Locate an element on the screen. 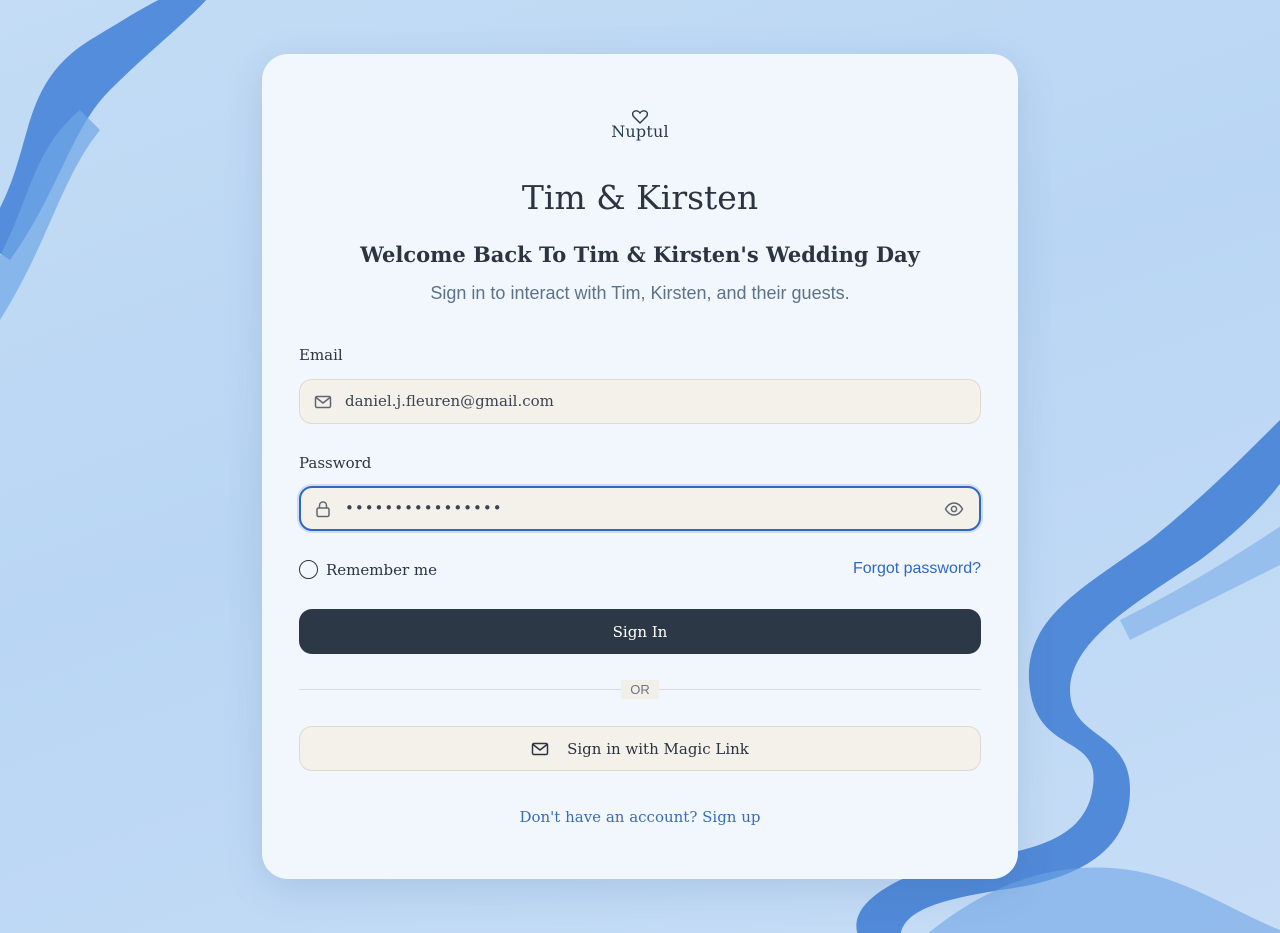 Image resolution: width=1280 pixels, height=933 pixels. brand-name: Nuptul is located at coordinates (640, 131).